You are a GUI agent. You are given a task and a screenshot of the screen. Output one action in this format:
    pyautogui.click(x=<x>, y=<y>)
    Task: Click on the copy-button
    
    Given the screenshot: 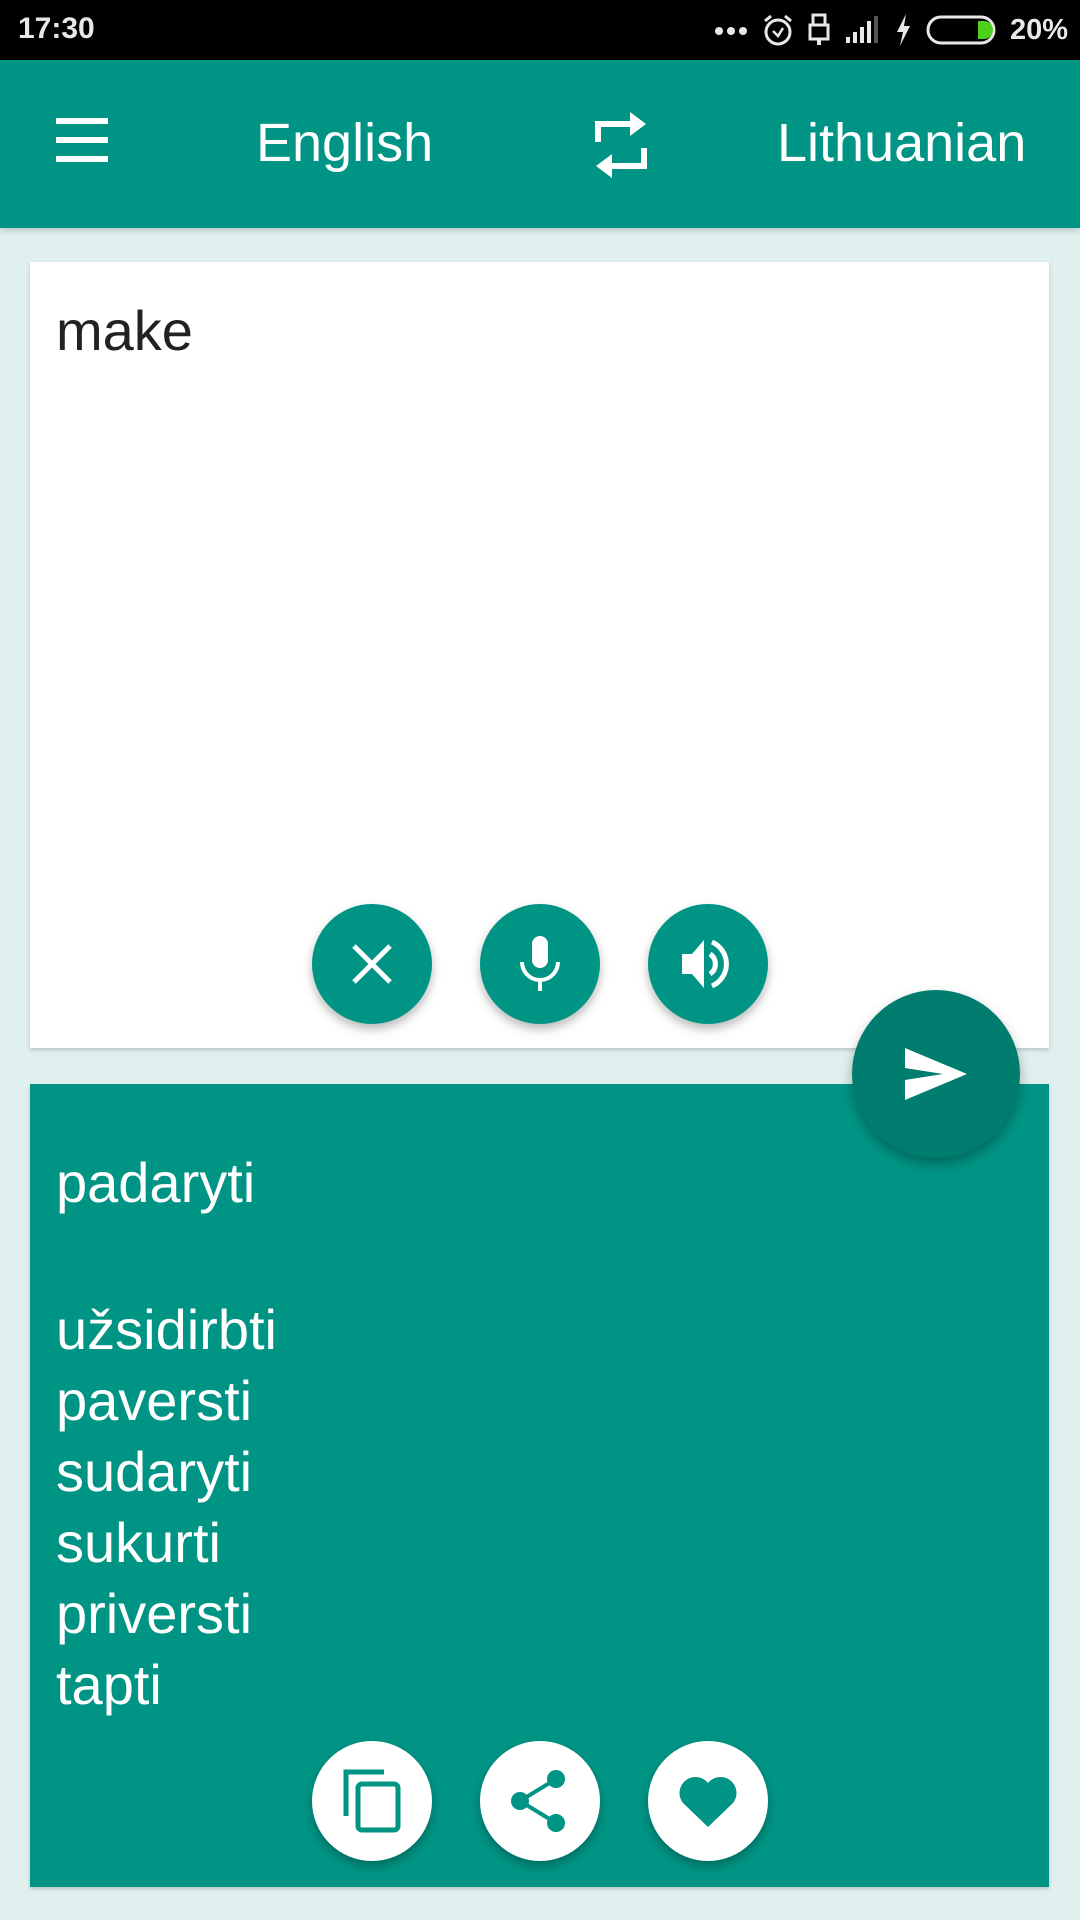 What is the action you would take?
    pyautogui.click(x=372, y=1801)
    